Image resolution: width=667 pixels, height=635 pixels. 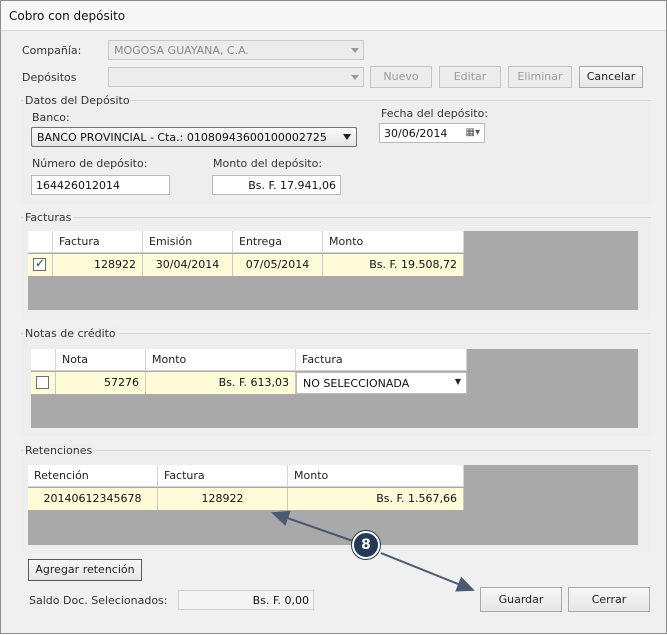 I want to click on arrow-to-retencion, so click(x=312, y=526).